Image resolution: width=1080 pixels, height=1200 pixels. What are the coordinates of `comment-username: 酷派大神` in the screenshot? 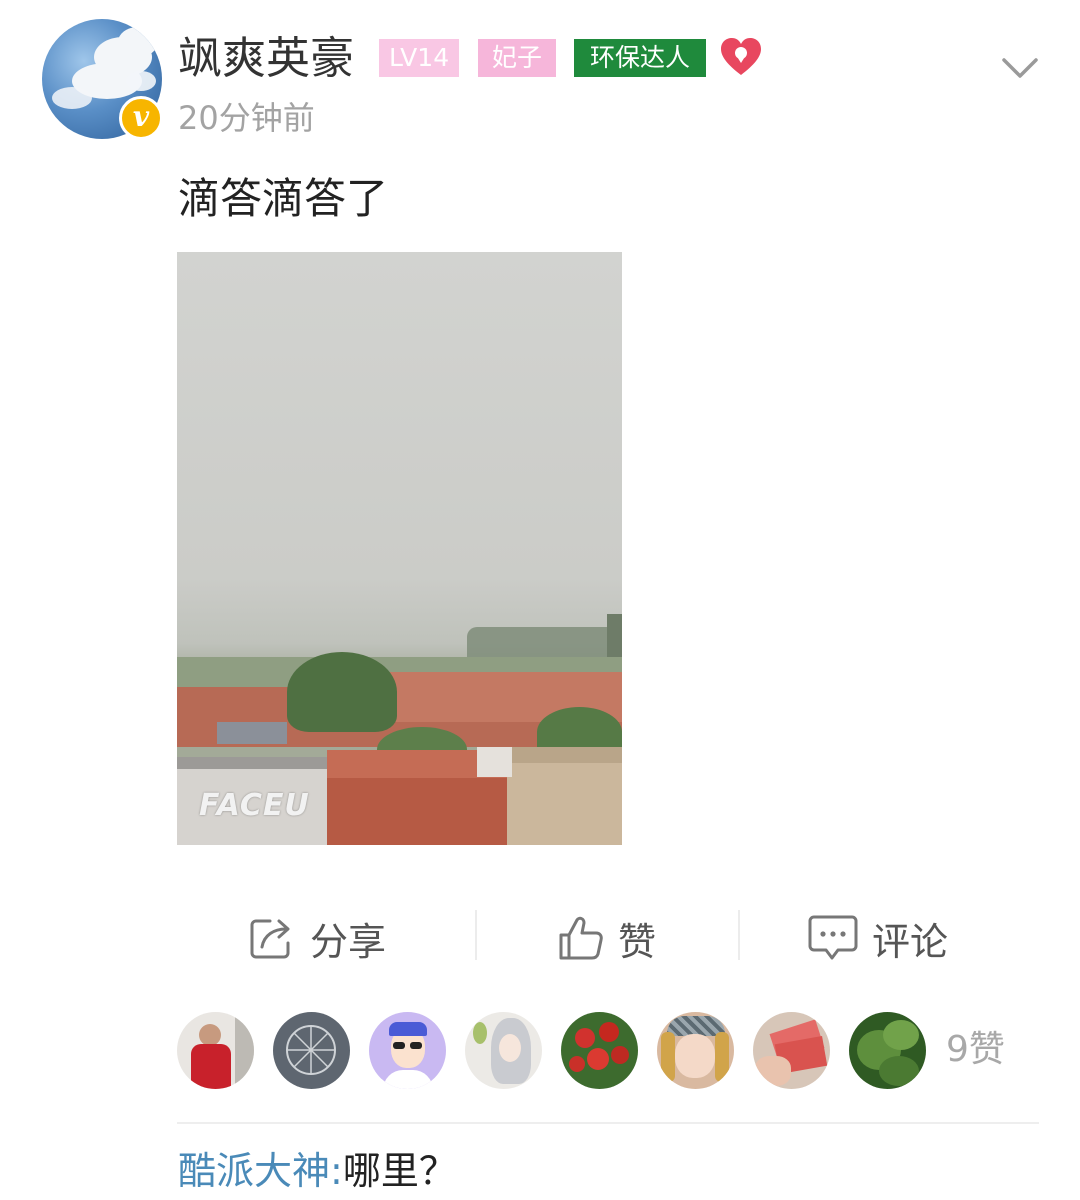 It's located at (254, 1171).